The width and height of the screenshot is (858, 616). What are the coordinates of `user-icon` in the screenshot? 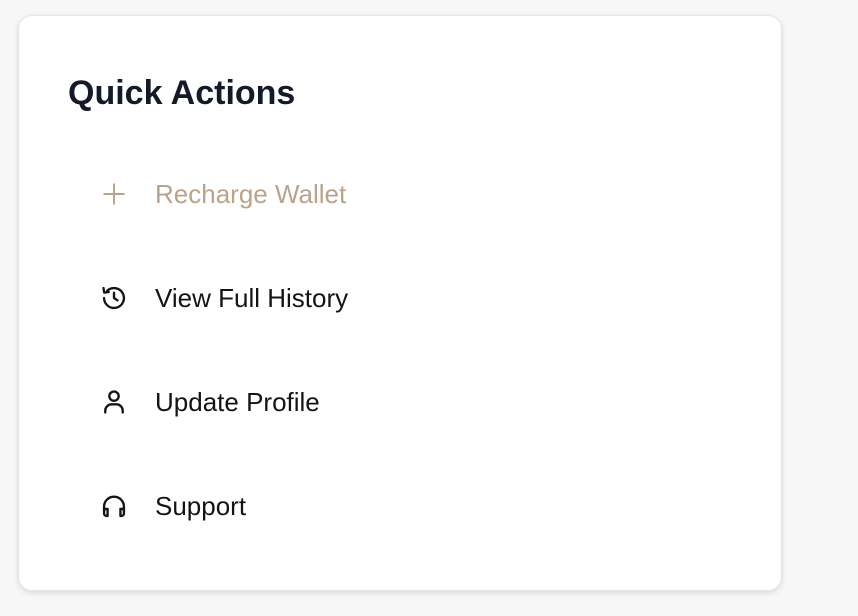 It's located at (114, 402).